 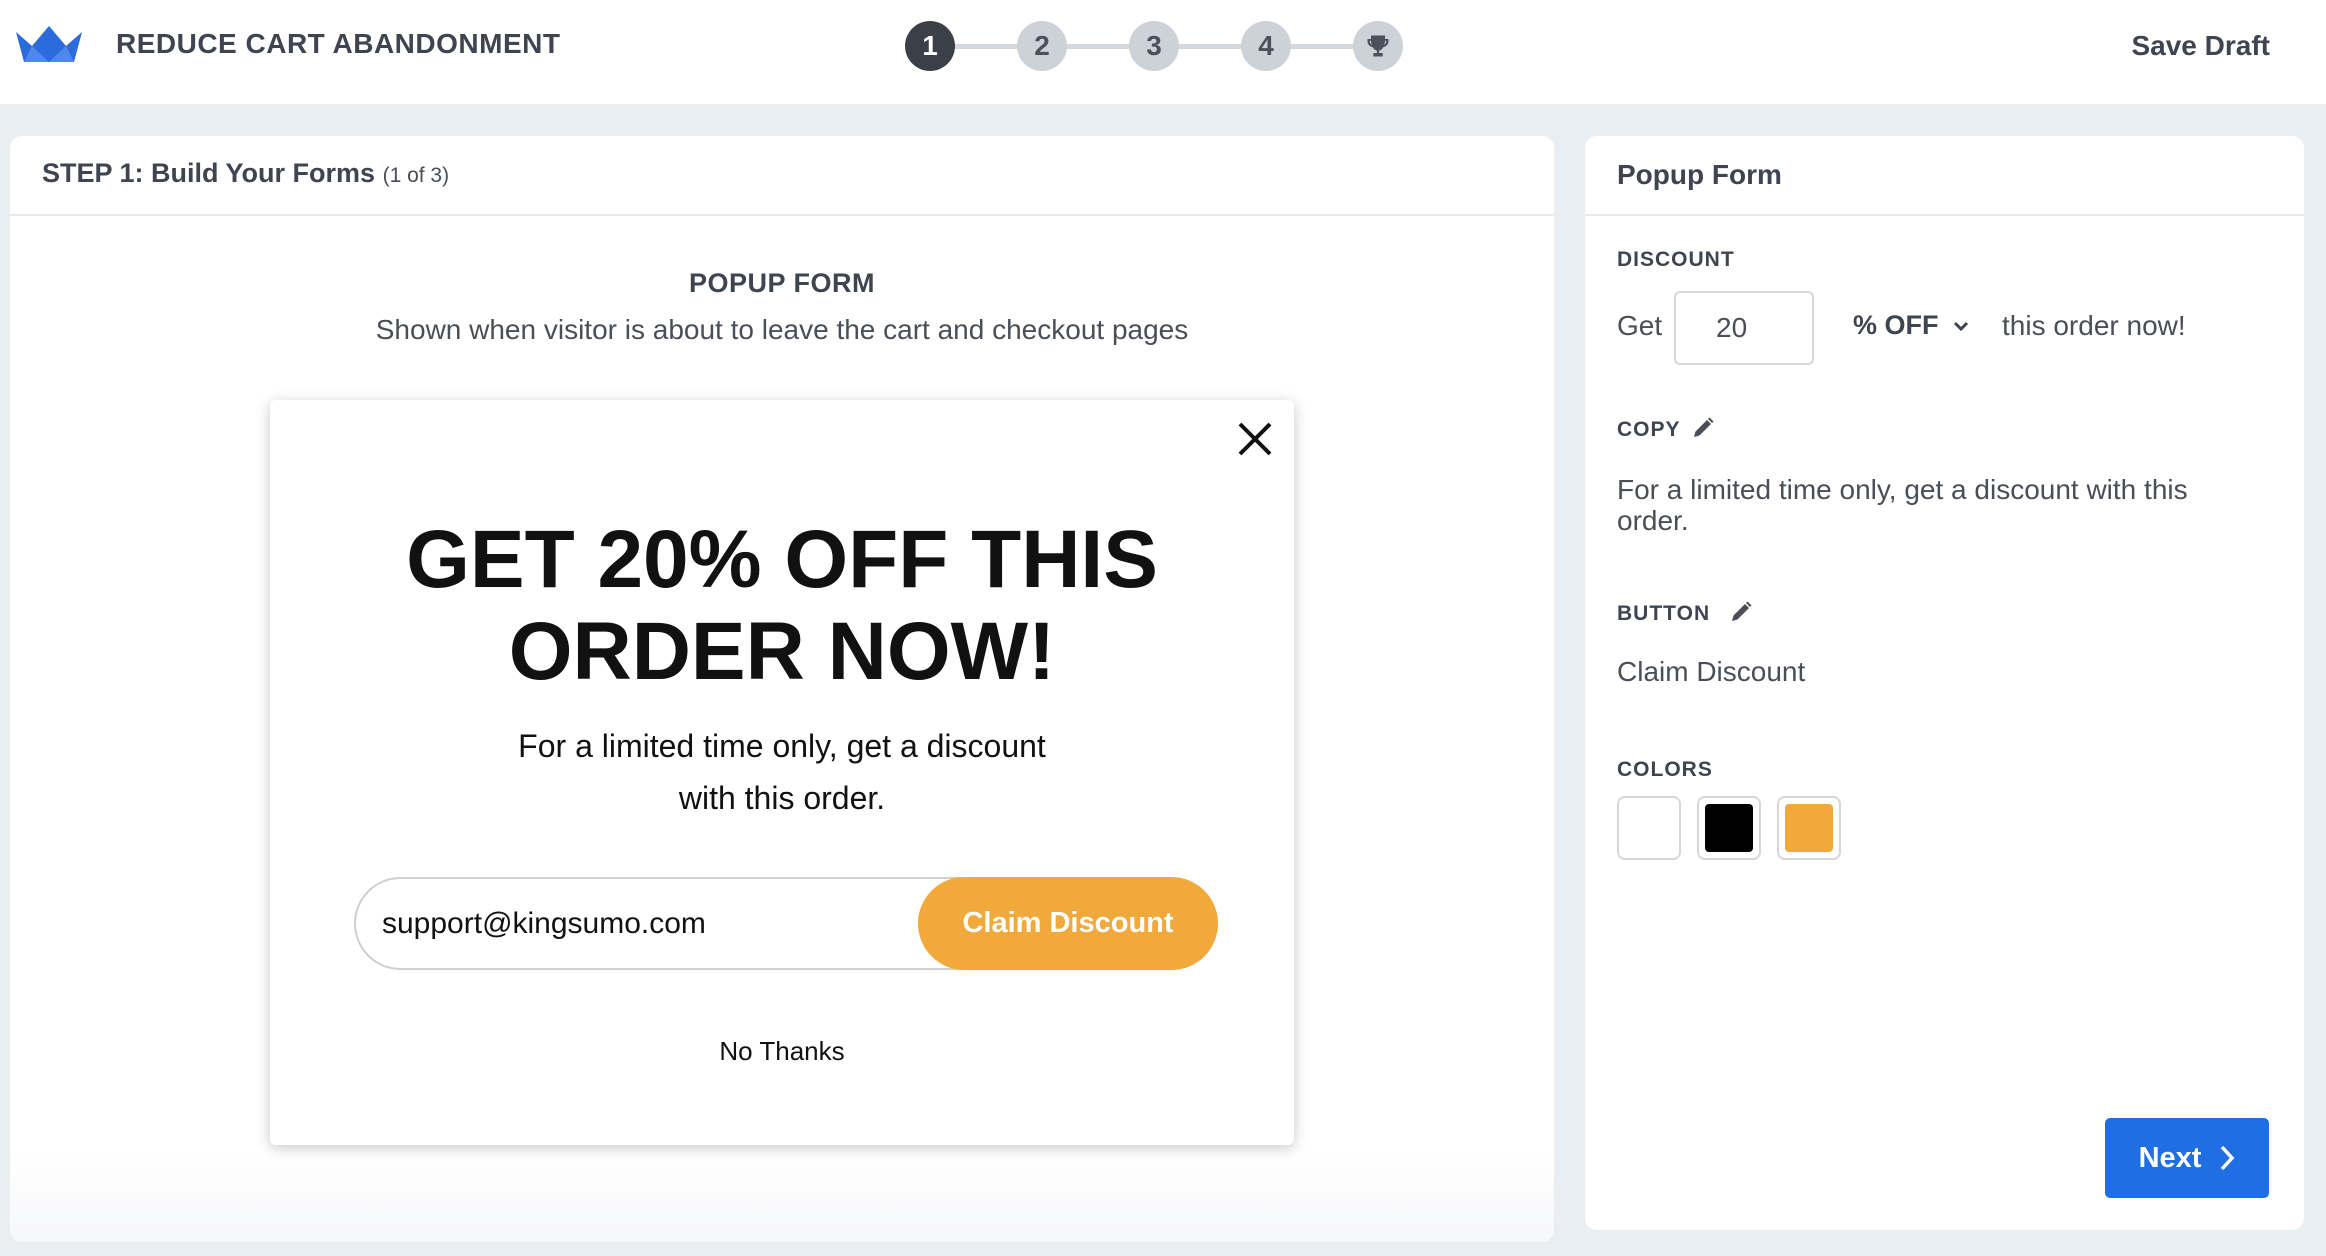 I want to click on button-text: Claim Discount, so click(x=1711, y=672).